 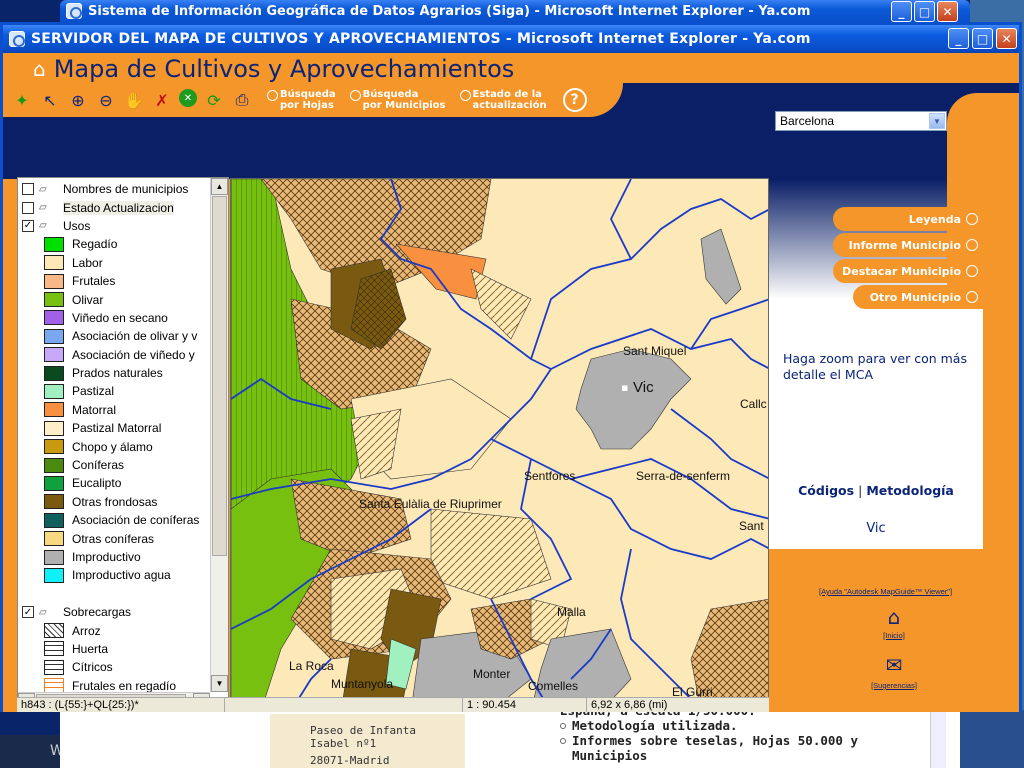 I want to click on bg-maximize-button: □, so click(x=924, y=11).